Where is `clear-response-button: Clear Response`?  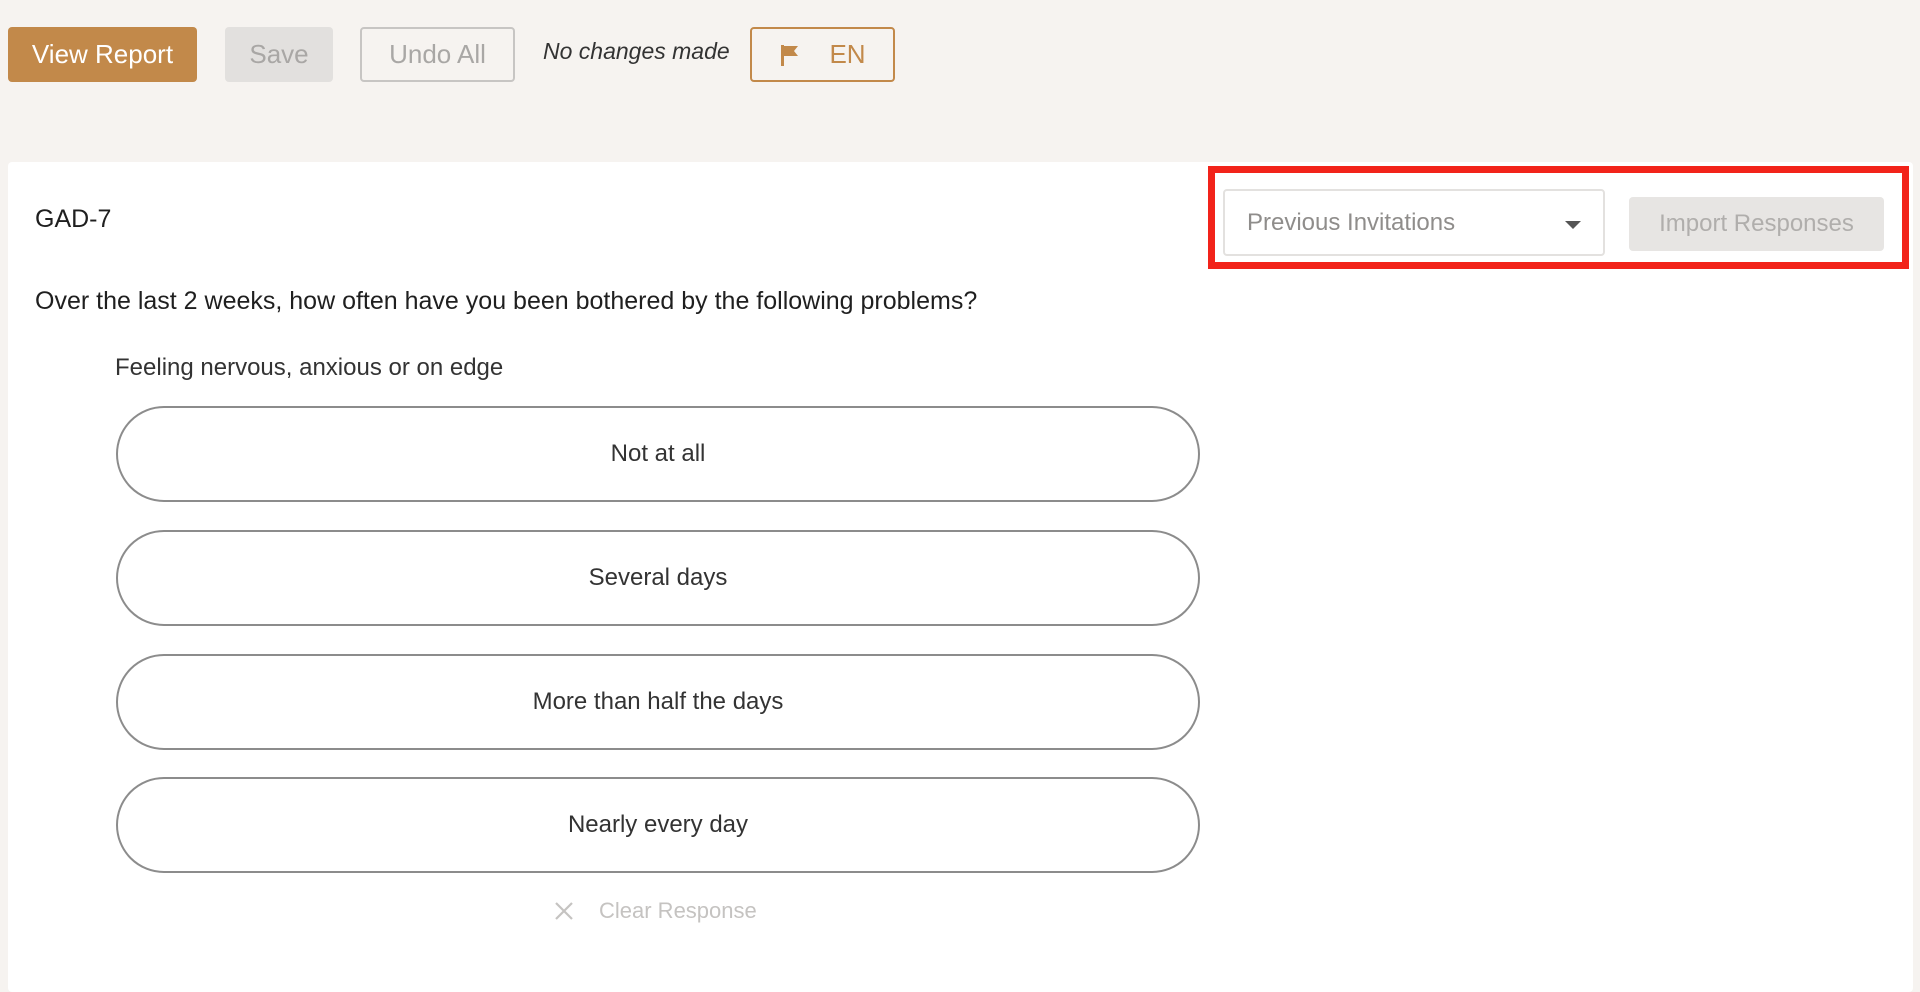
clear-response-button: Clear Response is located at coordinates (655, 911).